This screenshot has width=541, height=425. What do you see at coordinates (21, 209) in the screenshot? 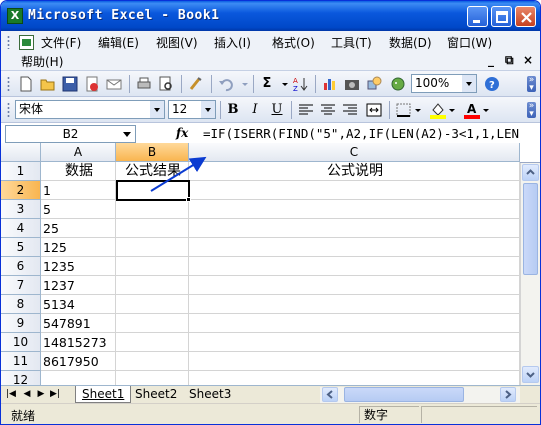
I see `row-header: 3` at bounding box center [21, 209].